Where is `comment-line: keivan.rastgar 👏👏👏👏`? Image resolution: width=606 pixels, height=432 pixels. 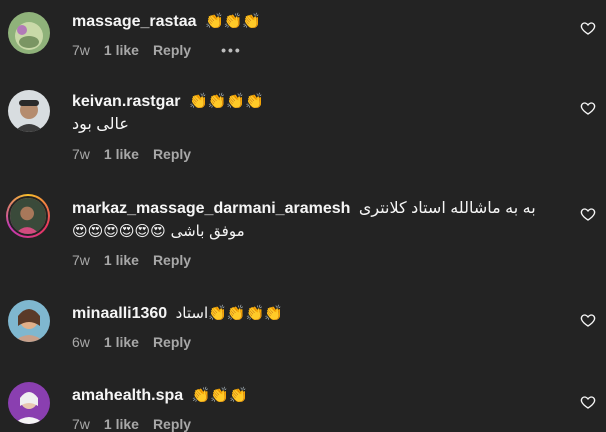 comment-line: keivan.rastgar 👏👏👏👏 is located at coordinates (319, 101).